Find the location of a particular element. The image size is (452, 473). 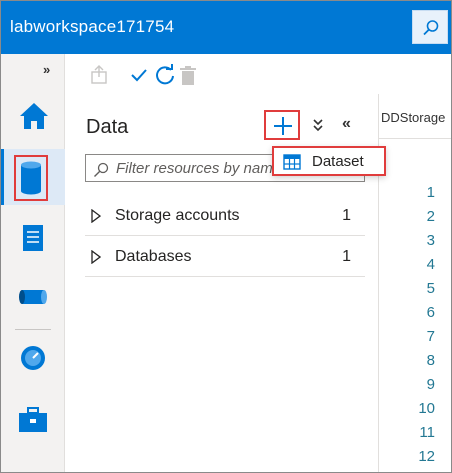

document-icon is located at coordinates (33, 238).